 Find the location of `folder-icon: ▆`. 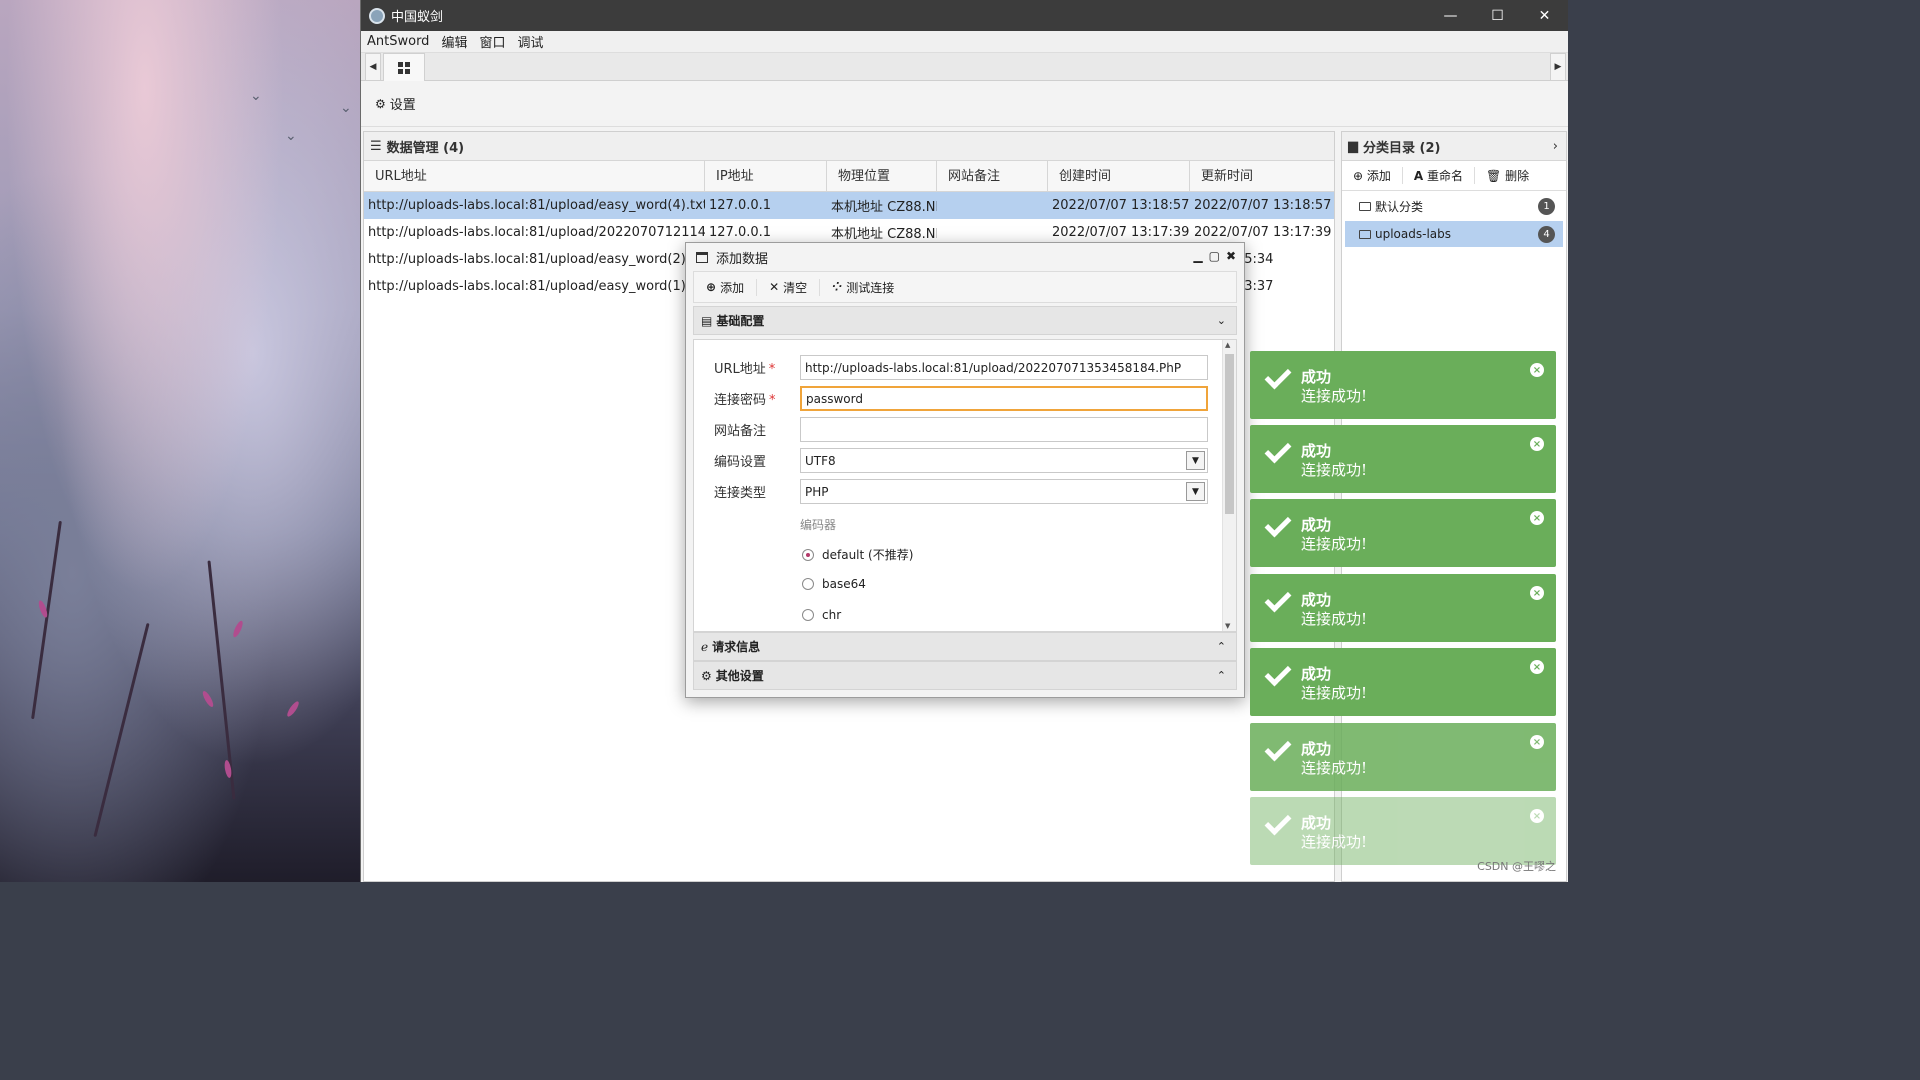

folder-icon: ▆ is located at coordinates (1353, 146).